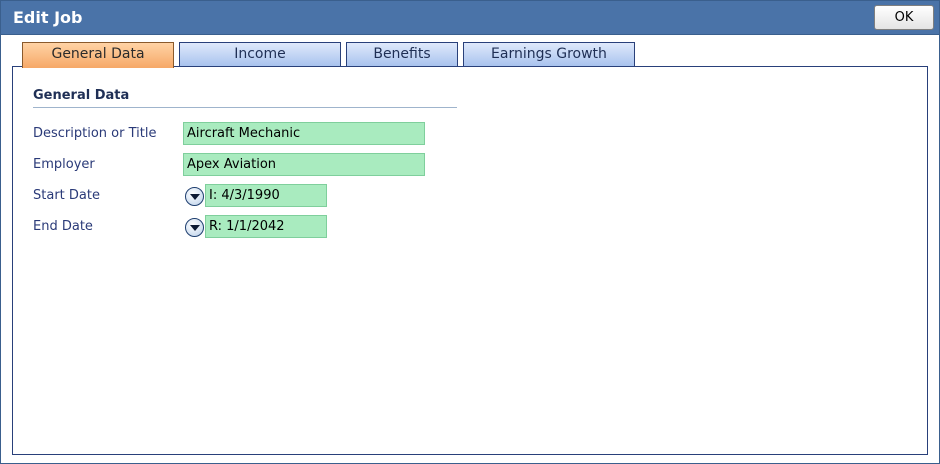  I want to click on end-date-label: End Date, so click(63, 226).